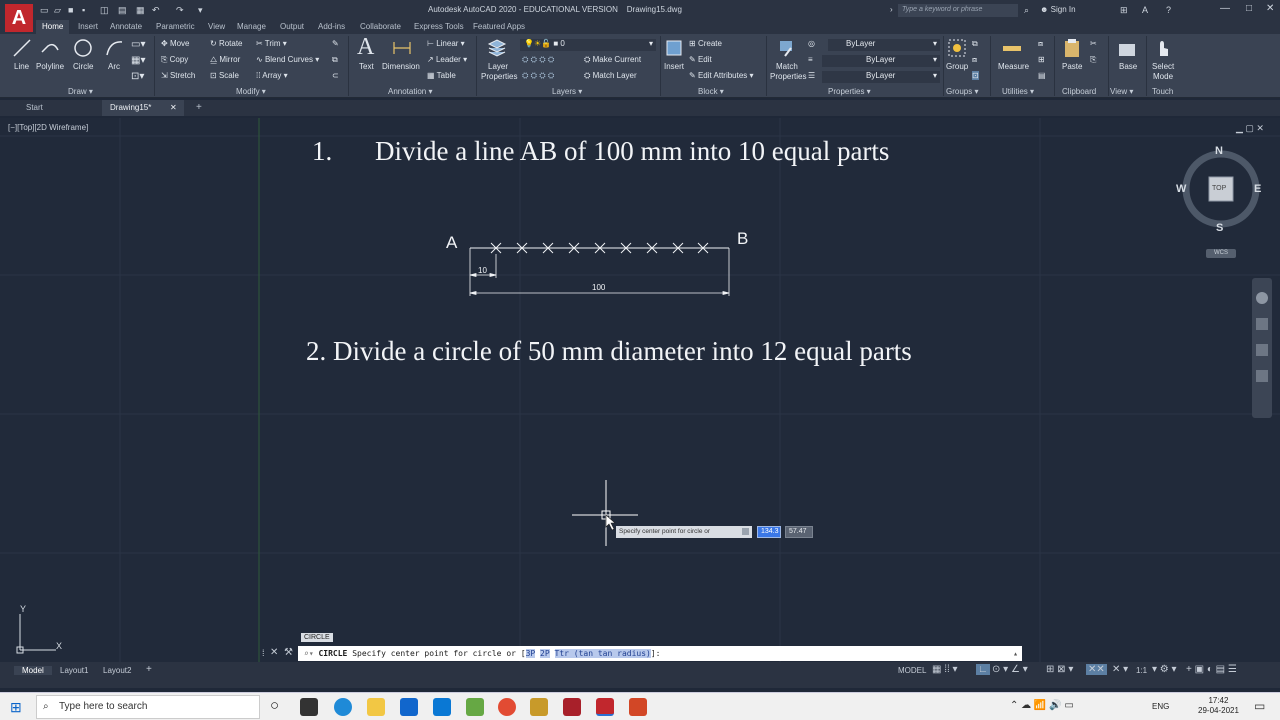  What do you see at coordinates (1163, 76) in the screenshot?
I see `select-mode-label-2: Mode` at bounding box center [1163, 76].